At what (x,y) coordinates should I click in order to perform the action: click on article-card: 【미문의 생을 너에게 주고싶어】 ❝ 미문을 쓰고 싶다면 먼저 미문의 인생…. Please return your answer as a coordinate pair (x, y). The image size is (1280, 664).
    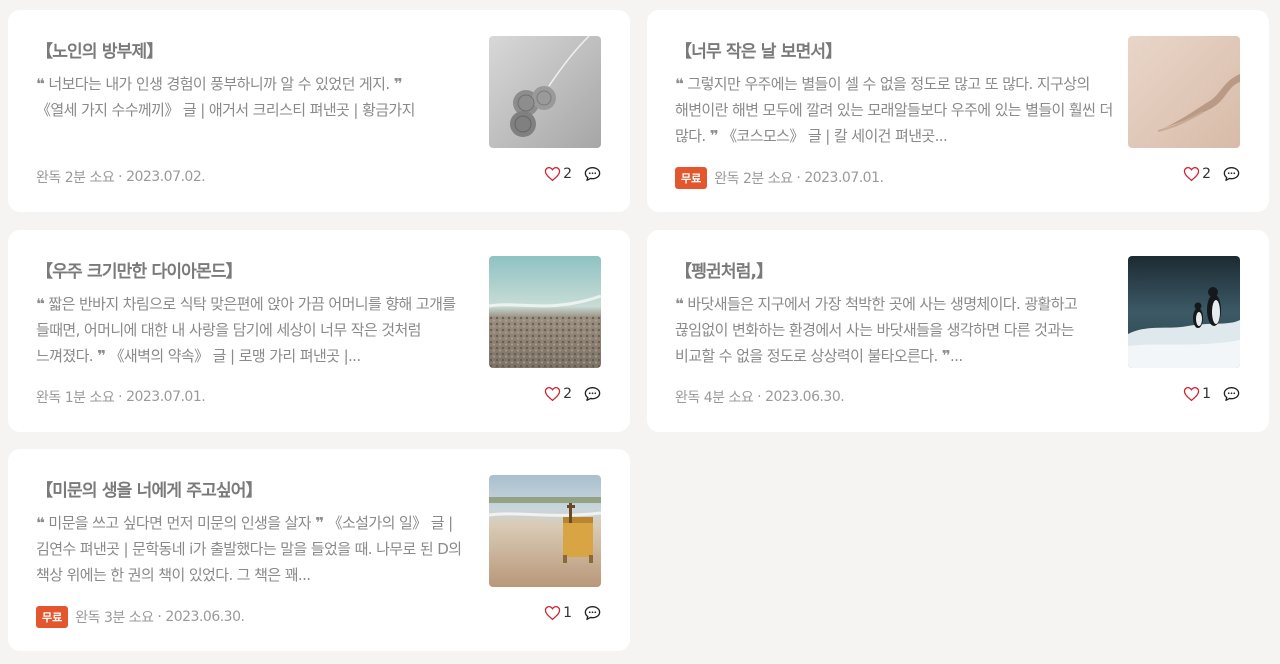
    Looking at the image, I should click on (319, 550).